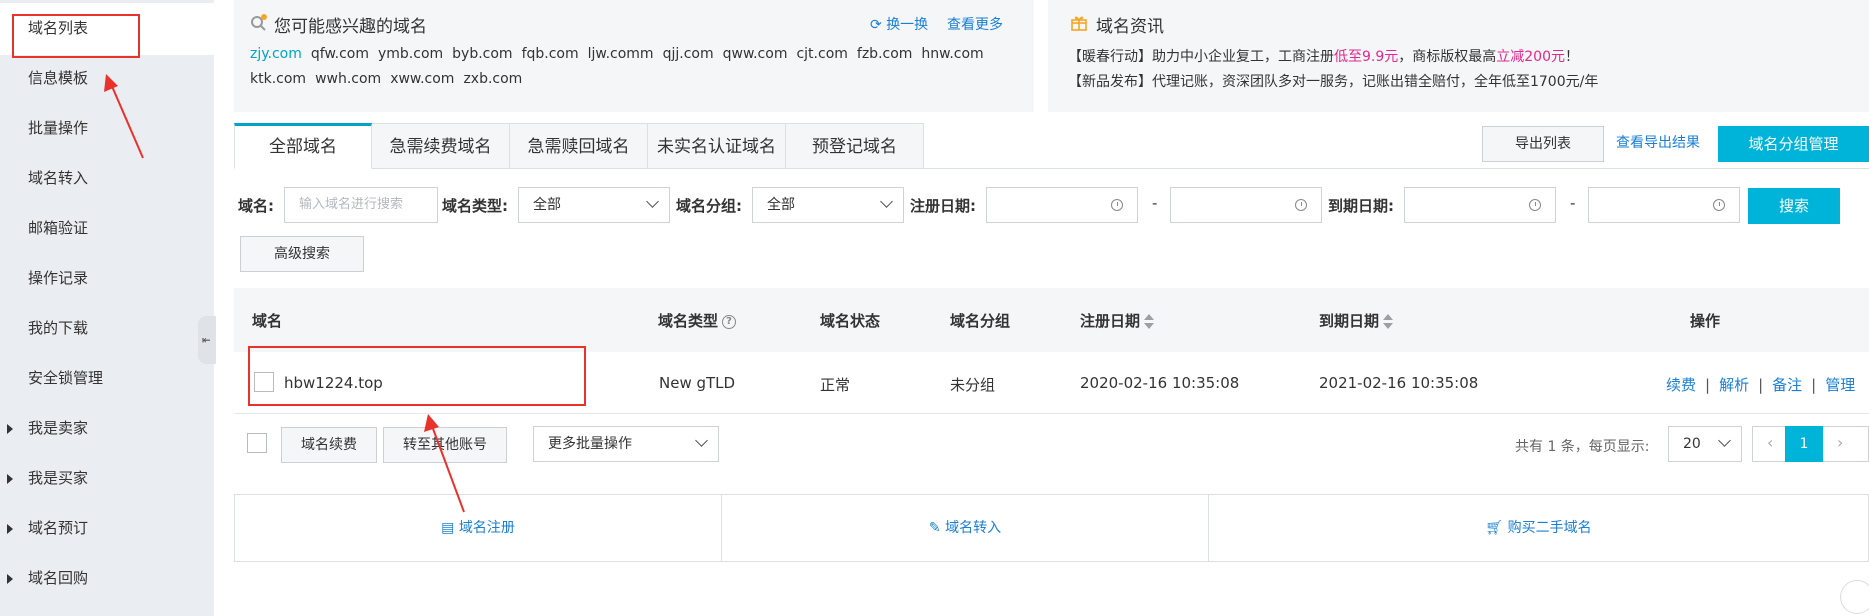 This screenshot has width=1869, height=616. What do you see at coordinates (1246, 205) in the screenshot?
I see `reg-date-end-input` at bounding box center [1246, 205].